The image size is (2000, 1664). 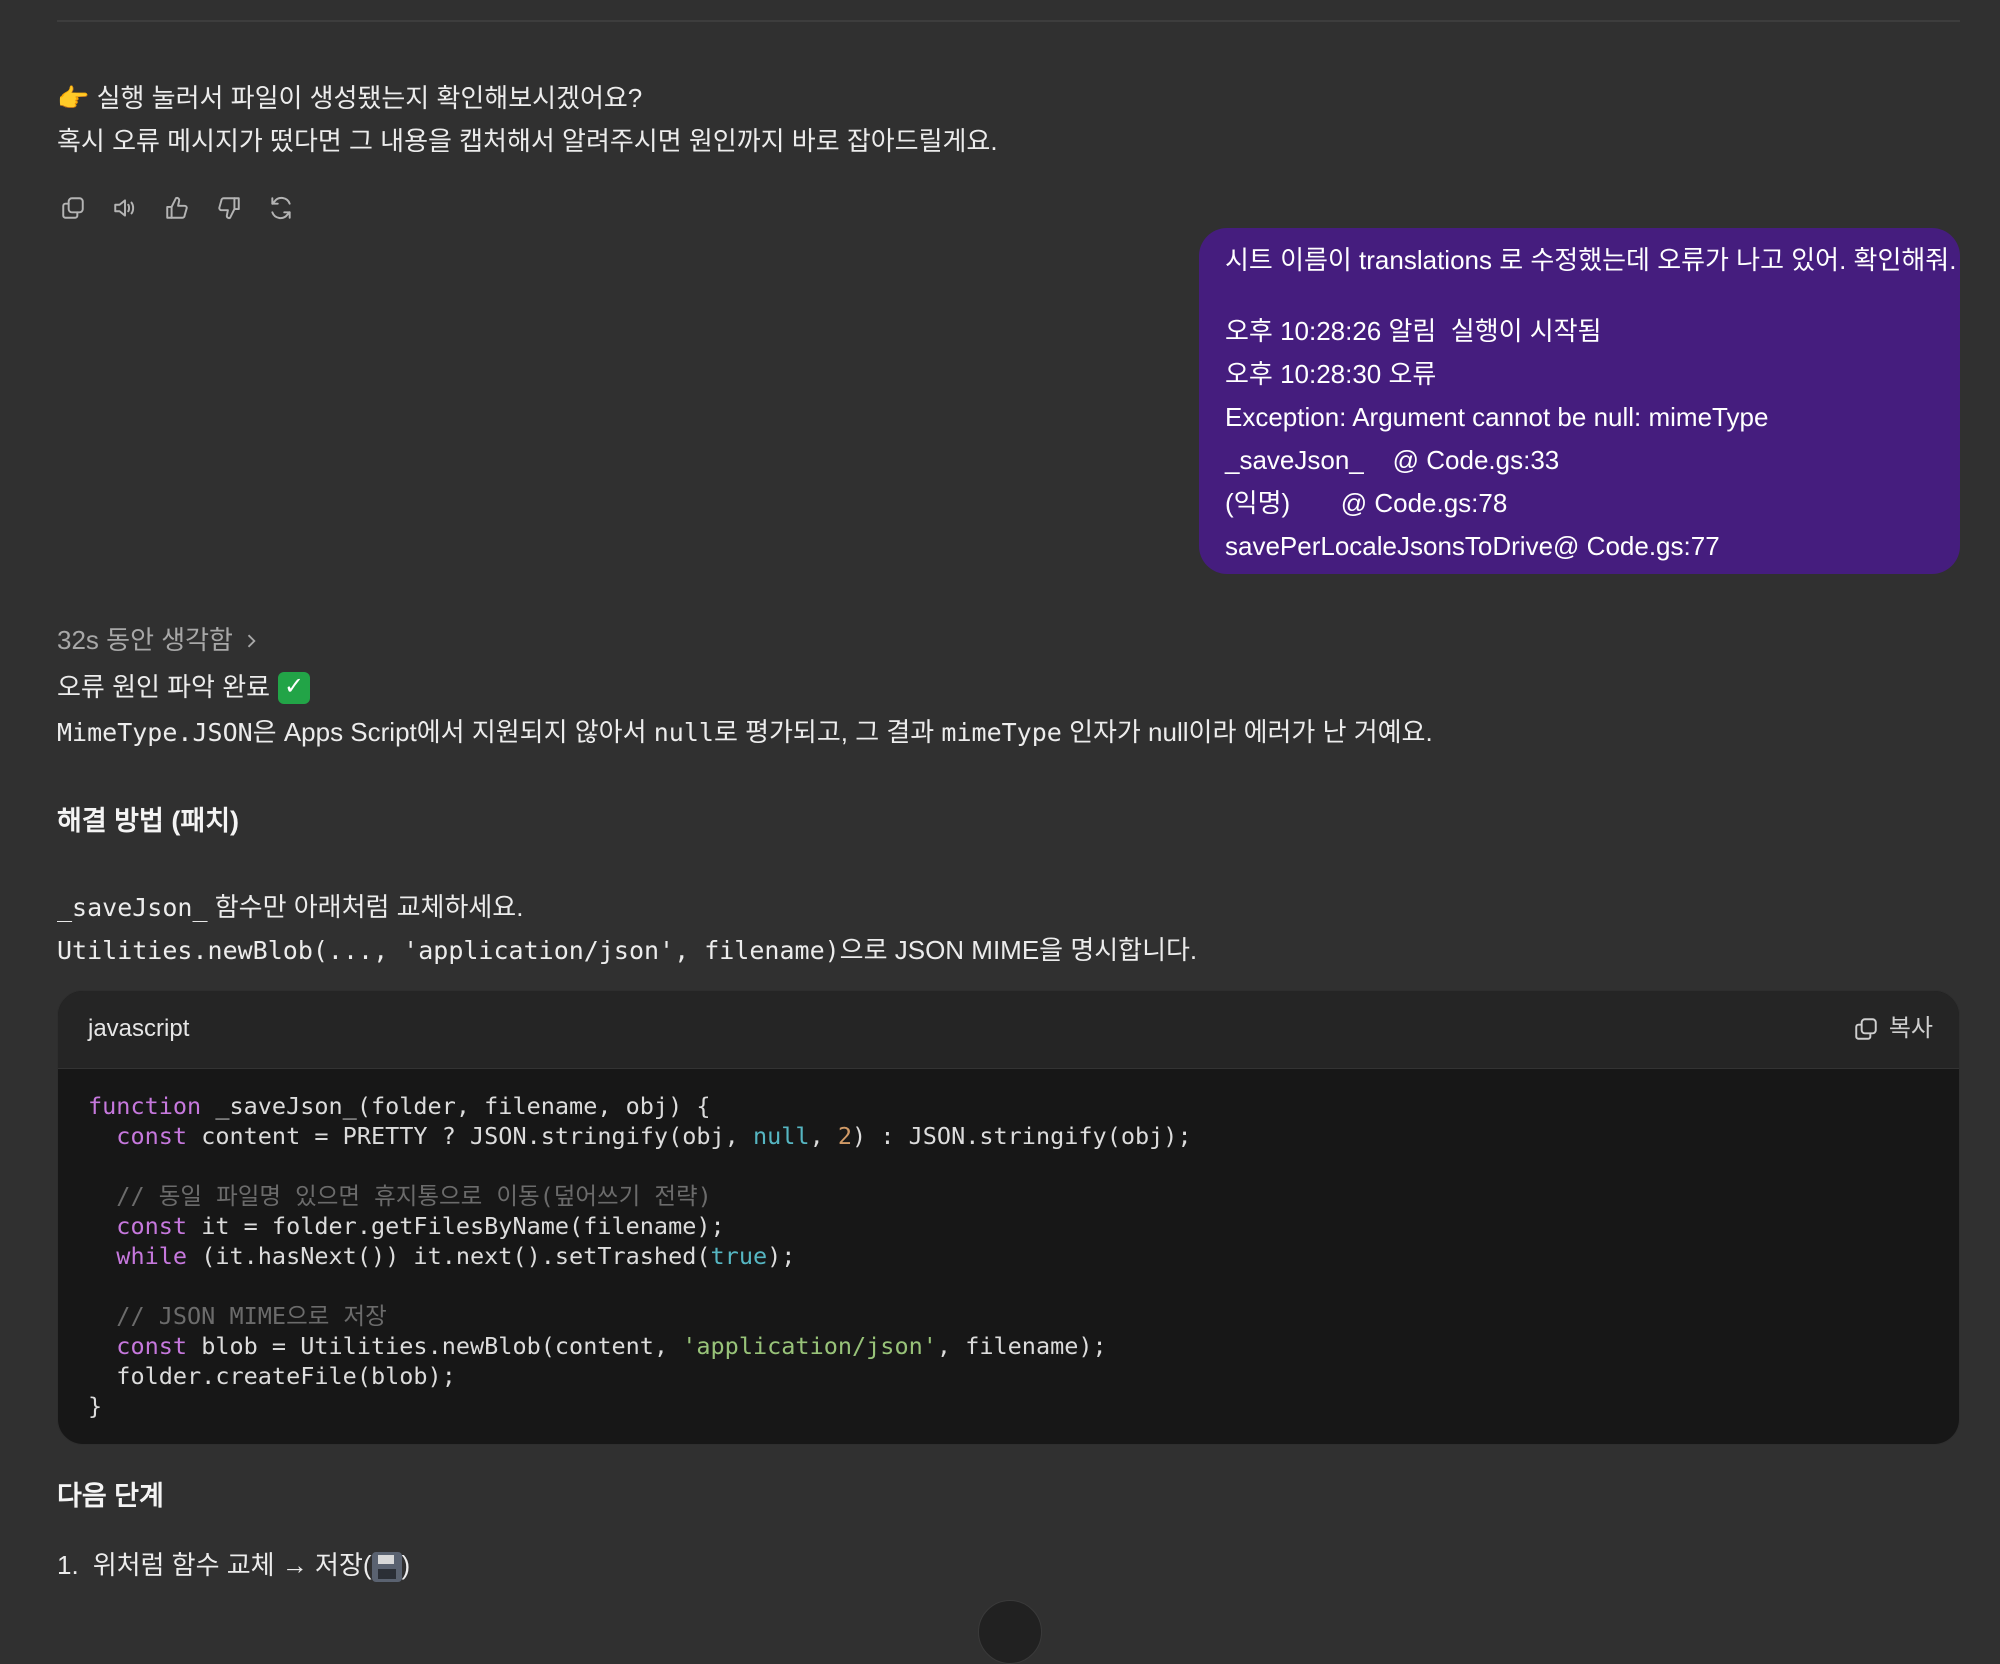 I want to click on message-action-bar, so click(x=177, y=208).